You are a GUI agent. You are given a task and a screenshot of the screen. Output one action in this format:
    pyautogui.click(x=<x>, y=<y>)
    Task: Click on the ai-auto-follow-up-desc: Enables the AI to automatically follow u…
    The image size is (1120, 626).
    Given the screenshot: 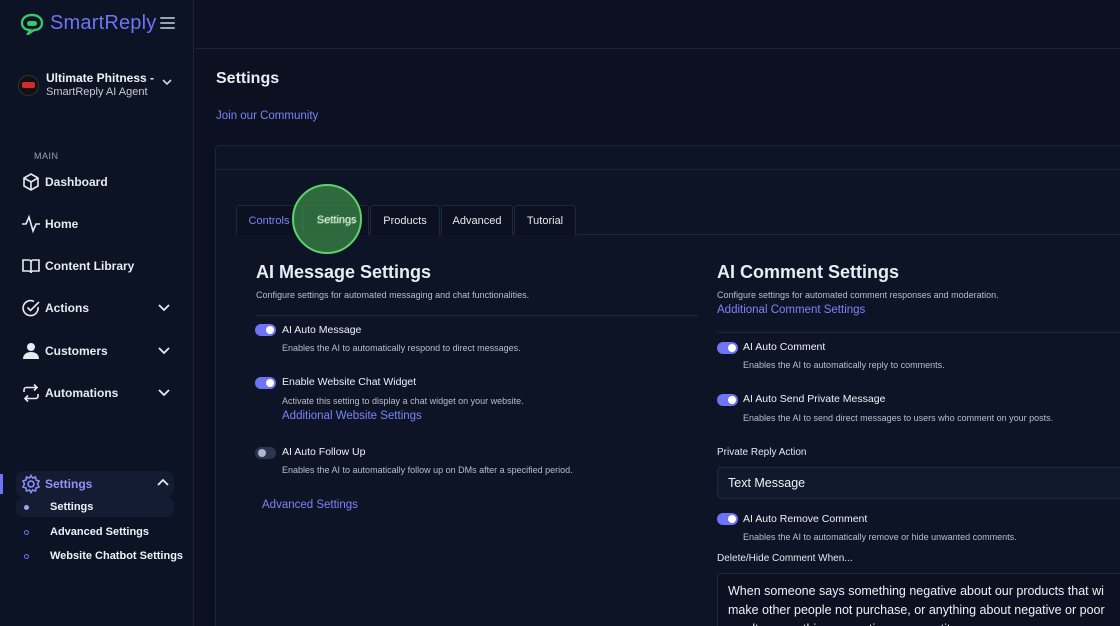 What is the action you would take?
    pyautogui.click(x=427, y=470)
    